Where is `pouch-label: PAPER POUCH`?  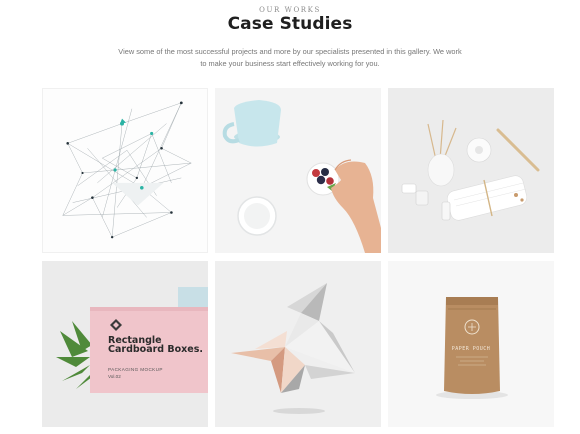
pouch-label: PAPER POUCH is located at coordinates (471, 349).